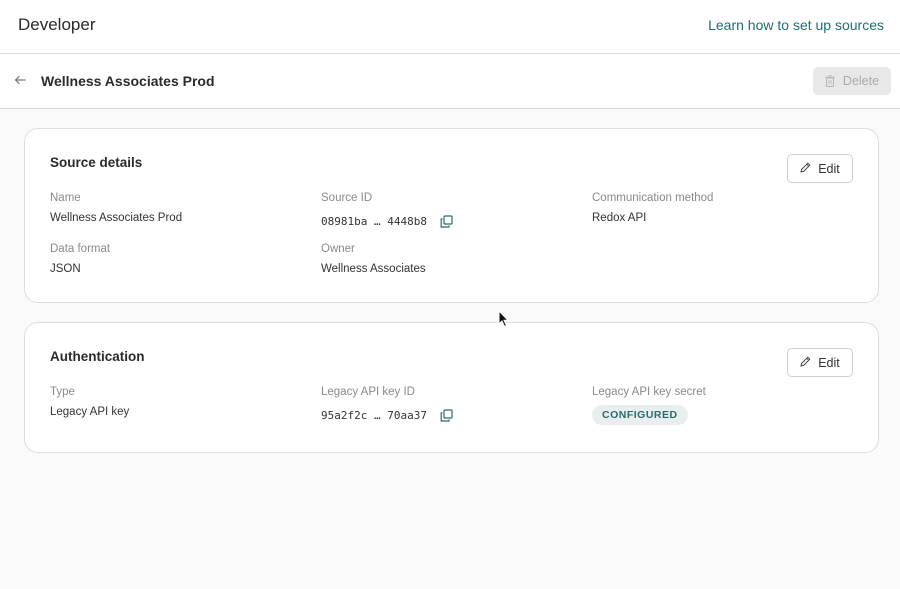  I want to click on edit-authentication-button: Edit, so click(820, 362).